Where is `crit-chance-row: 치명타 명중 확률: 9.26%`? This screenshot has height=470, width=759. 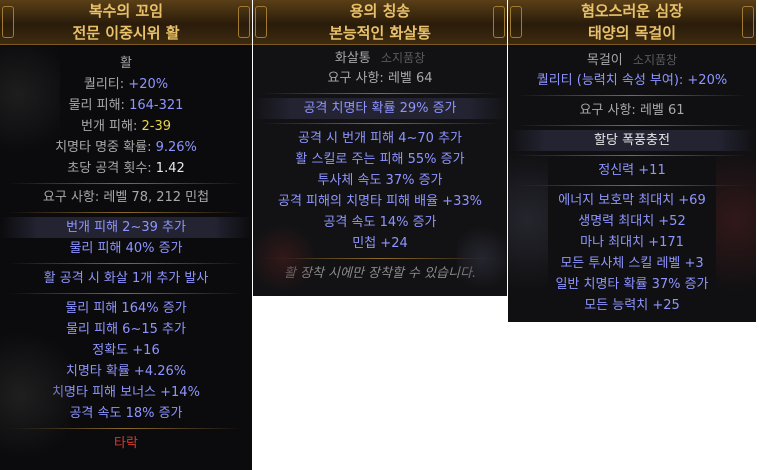 crit-chance-row: 치명타 명중 확률: 9.26% is located at coordinates (126, 147).